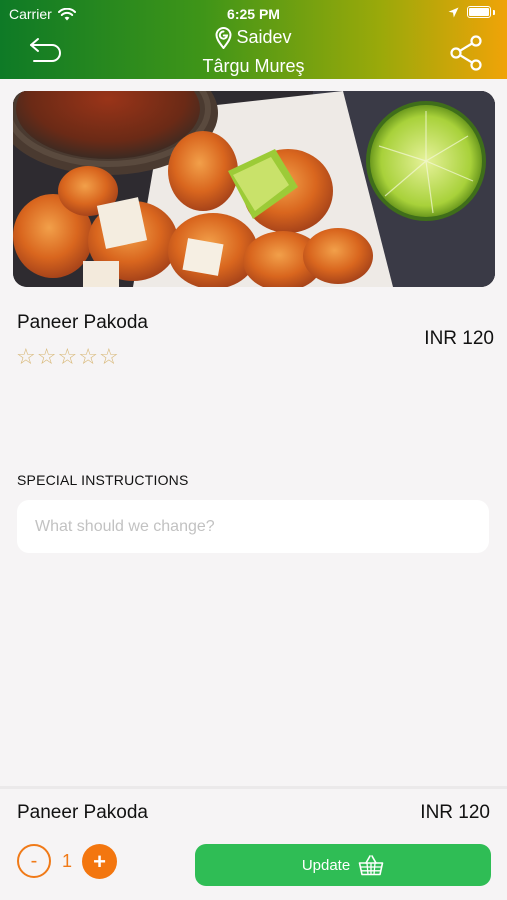  Describe the element at coordinates (34, 861) in the screenshot. I see `decrease-quantity-button: -` at that location.